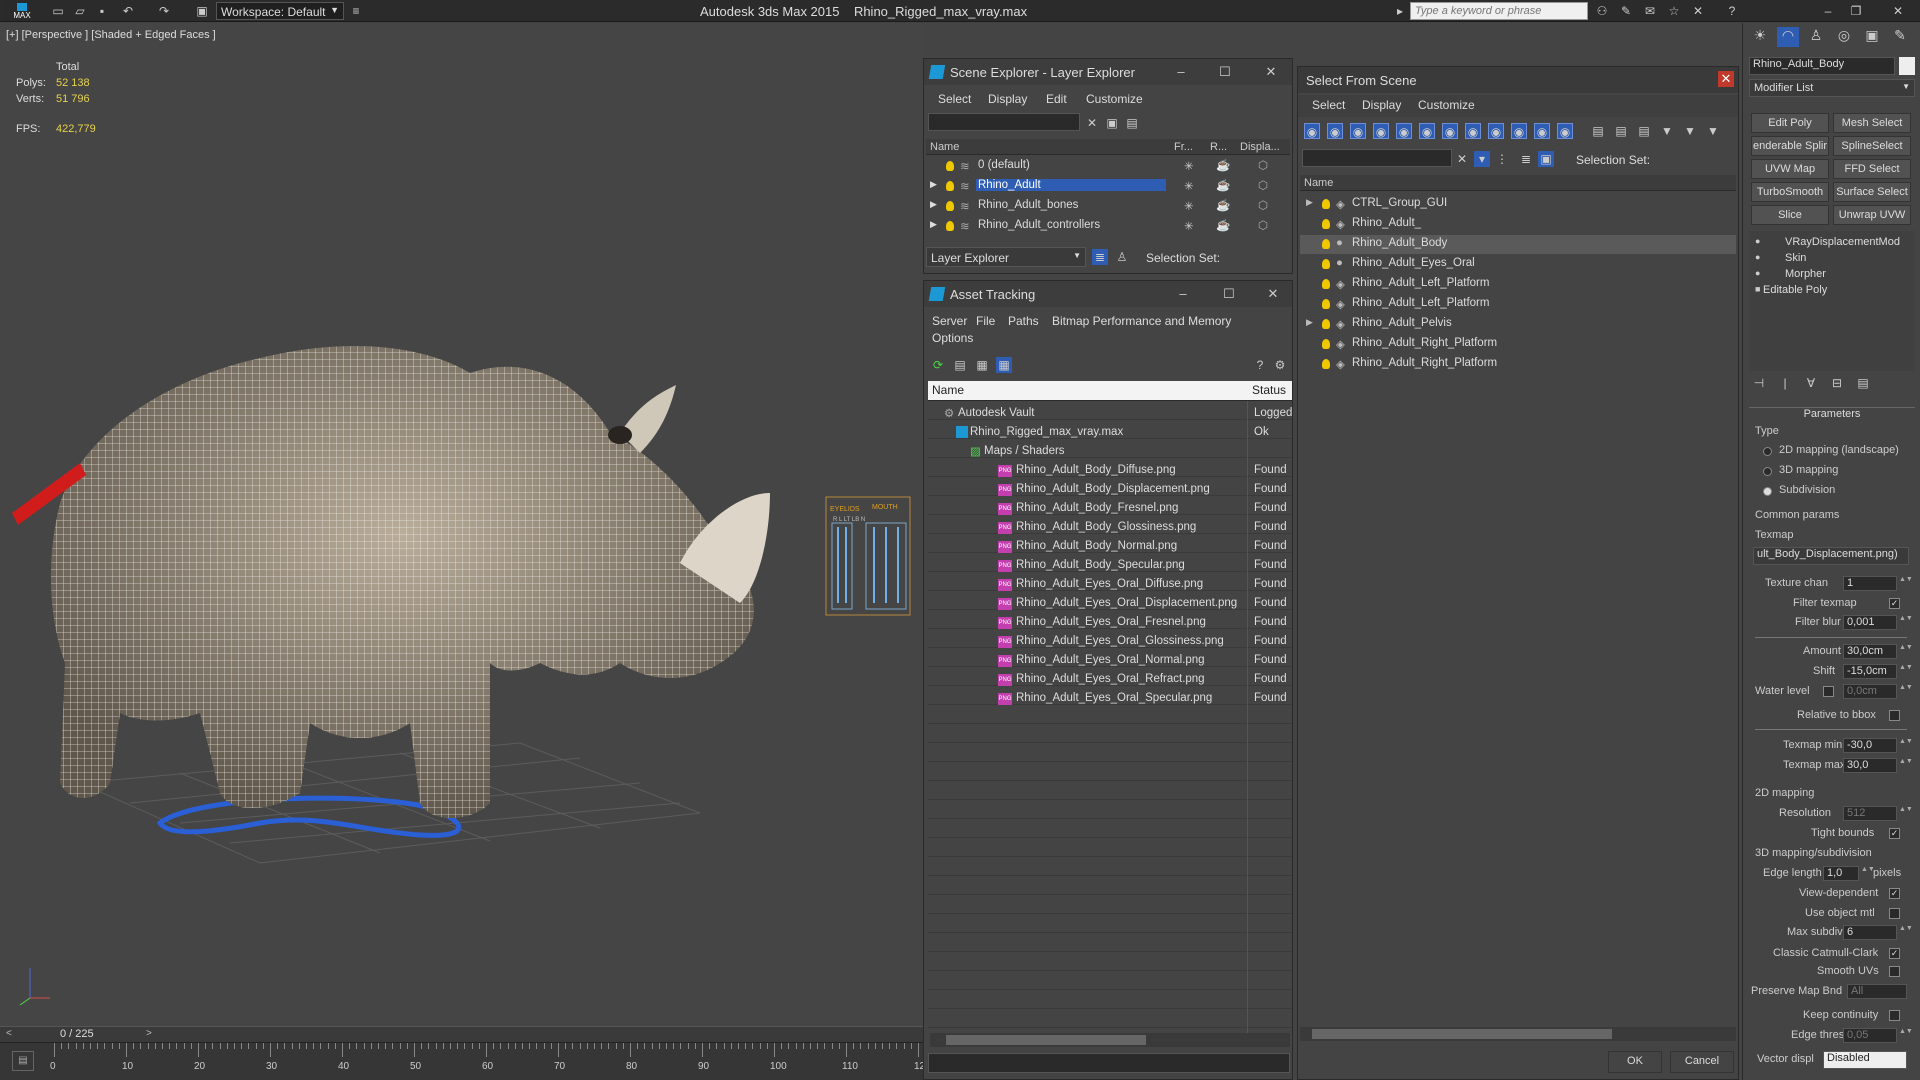 The image size is (1920, 1080). What do you see at coordinates (1381, 131) in the screenshot?
I see `camera-filter-icon: ◉` at bounding box center [1381, 131].